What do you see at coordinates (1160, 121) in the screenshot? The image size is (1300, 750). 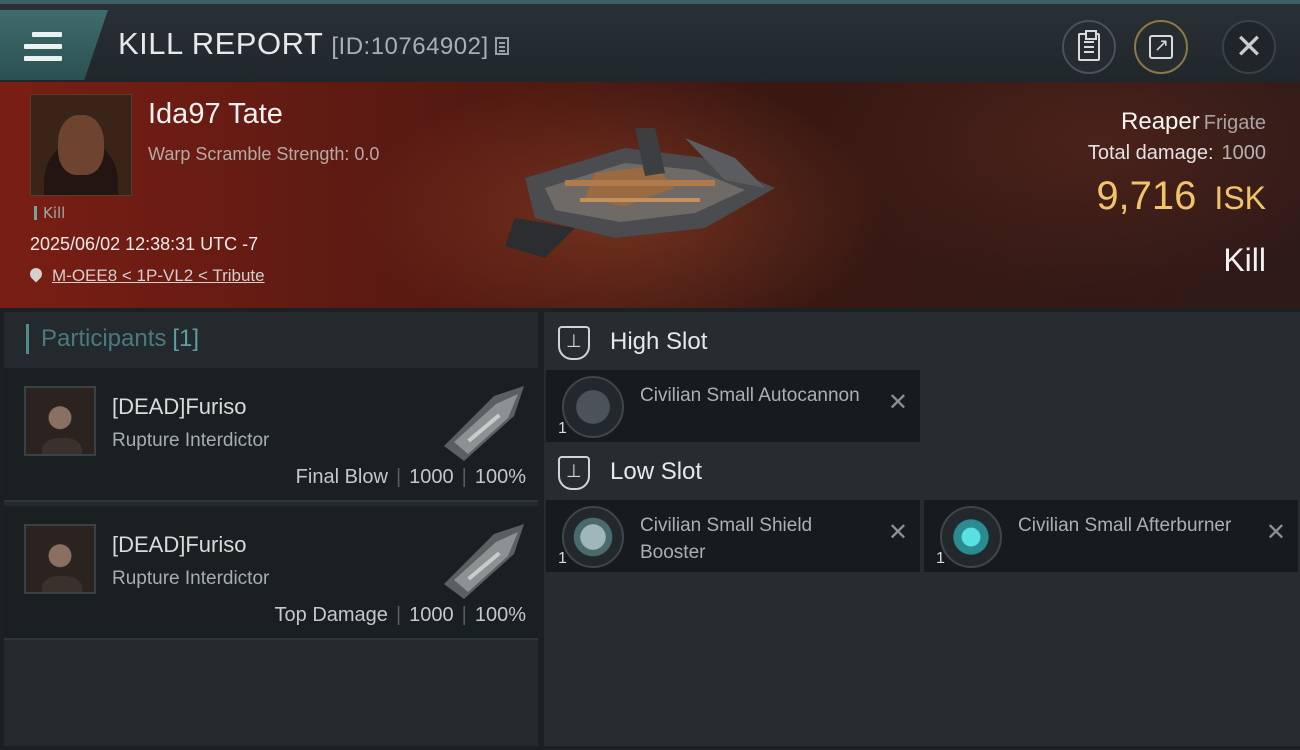 I see `ship-name: Reaper` at bounding box center [1160, 121].